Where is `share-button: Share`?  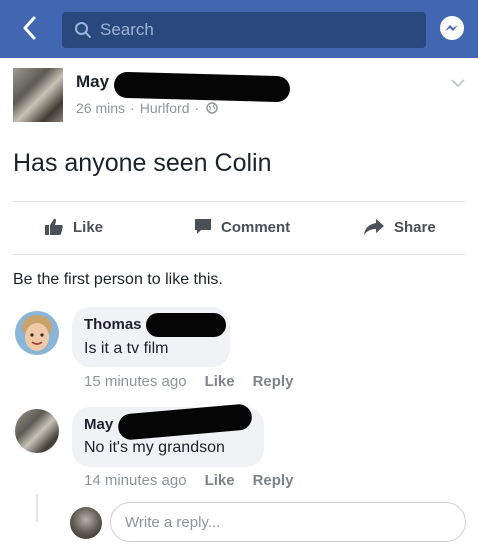
share-button: Share is located at coordinates (399, 227).